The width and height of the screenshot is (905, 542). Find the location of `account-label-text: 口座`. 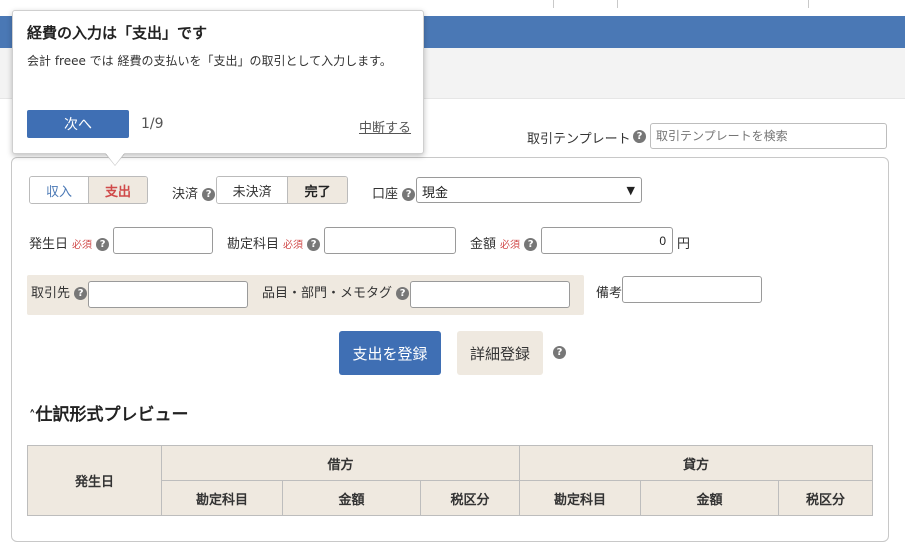

account-label-text: 口座 is located at coordinates (385, 194).